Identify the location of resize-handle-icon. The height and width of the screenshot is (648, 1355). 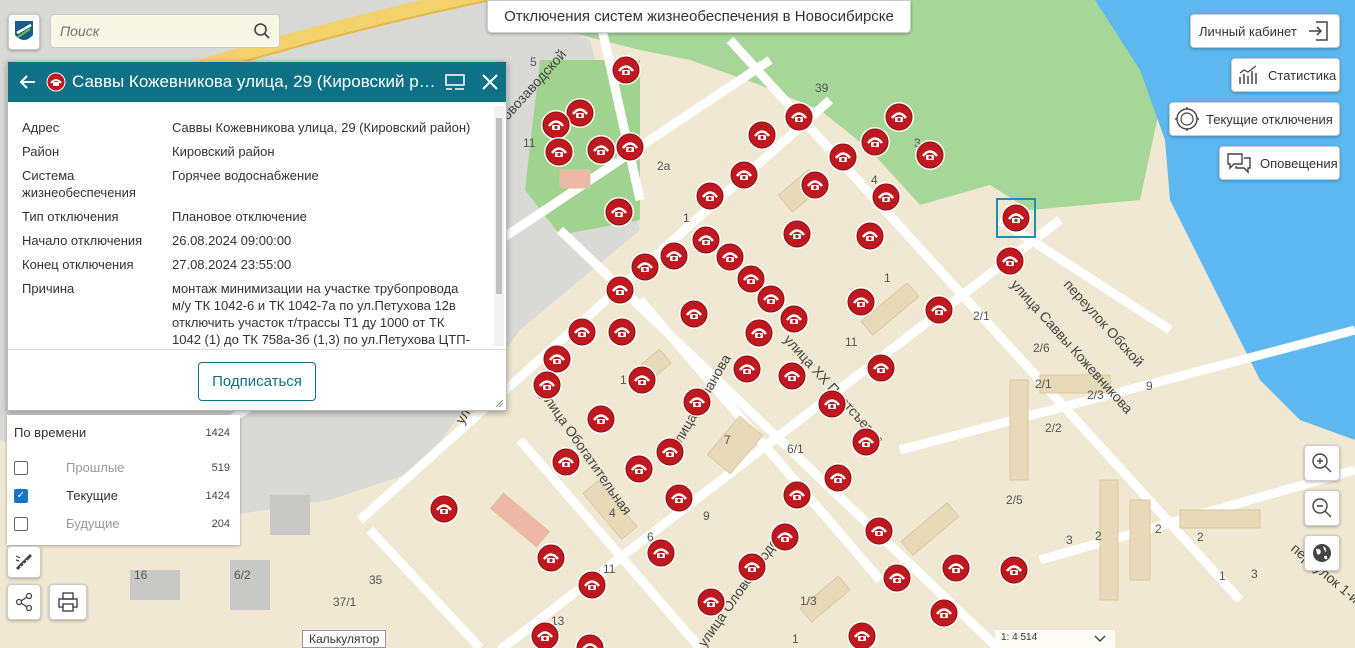
(499, 403).